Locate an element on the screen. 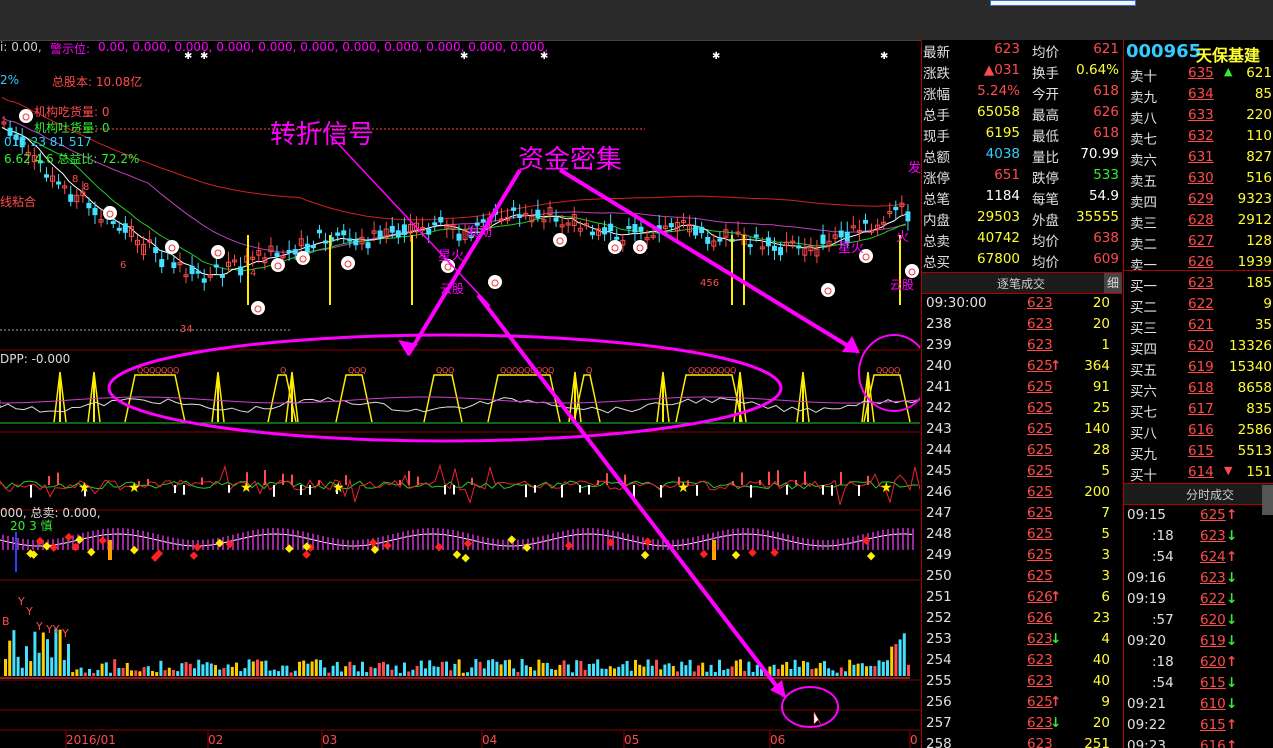  fenshi-price: 619 is located at coordinates (1213, 641).